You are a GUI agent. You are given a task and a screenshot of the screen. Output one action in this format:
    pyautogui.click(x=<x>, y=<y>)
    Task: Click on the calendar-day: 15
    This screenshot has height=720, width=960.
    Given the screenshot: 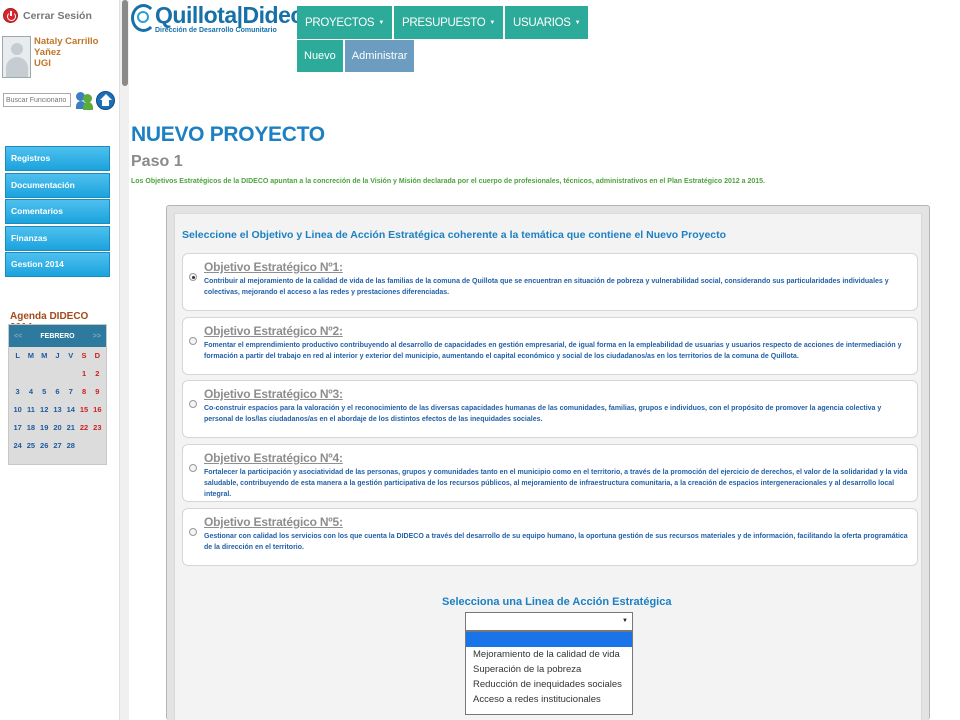 What is the action you would take?
    pyautogui.click(x=83, y=410)
    